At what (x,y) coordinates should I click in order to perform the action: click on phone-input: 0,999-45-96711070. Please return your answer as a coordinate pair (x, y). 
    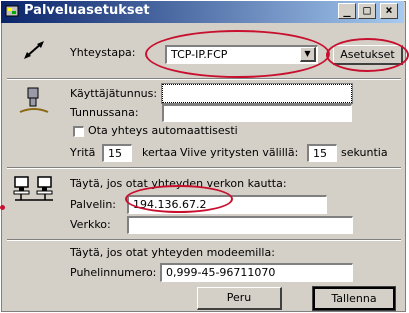
    Looking at the image, I should click on (256, 272).